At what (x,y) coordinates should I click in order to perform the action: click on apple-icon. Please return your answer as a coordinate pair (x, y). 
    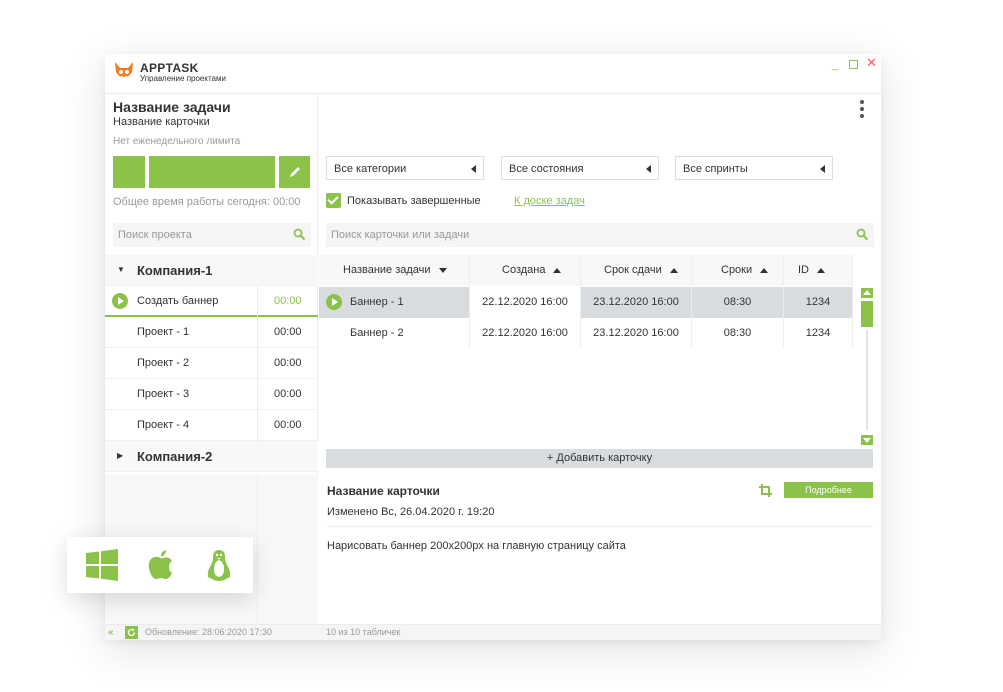
    Looking at the image, I should click on (160, 565).